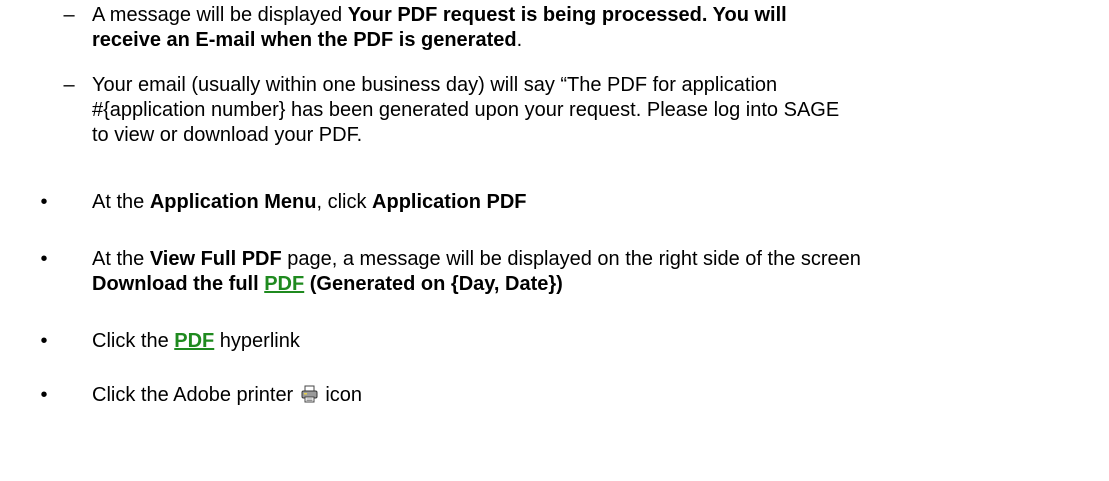  What do you see at coordinates (133, 341) in the screenshot?
I see `text-run: Click the` at bounding box center [133, 341].